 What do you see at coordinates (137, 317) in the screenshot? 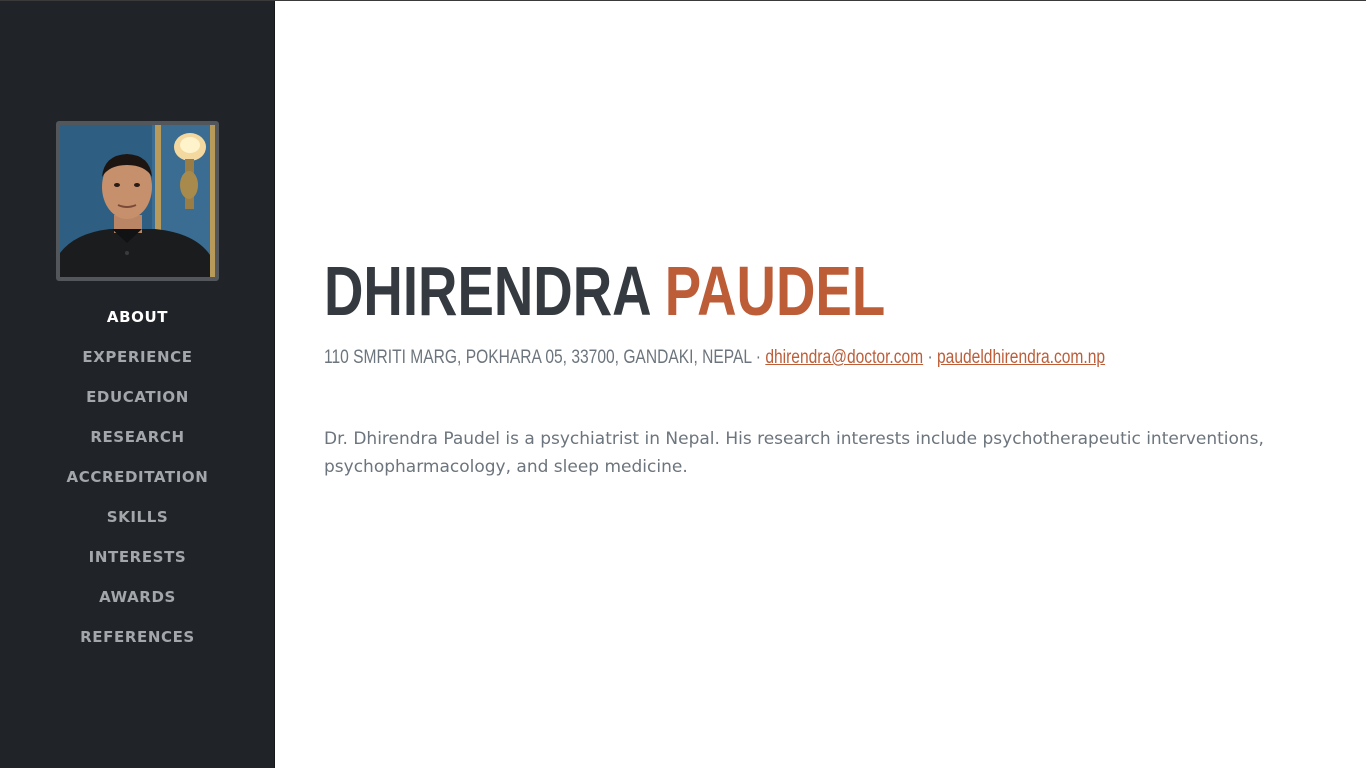
I see `nav-item-about: ABOUT` at bounding box center [137, 317].